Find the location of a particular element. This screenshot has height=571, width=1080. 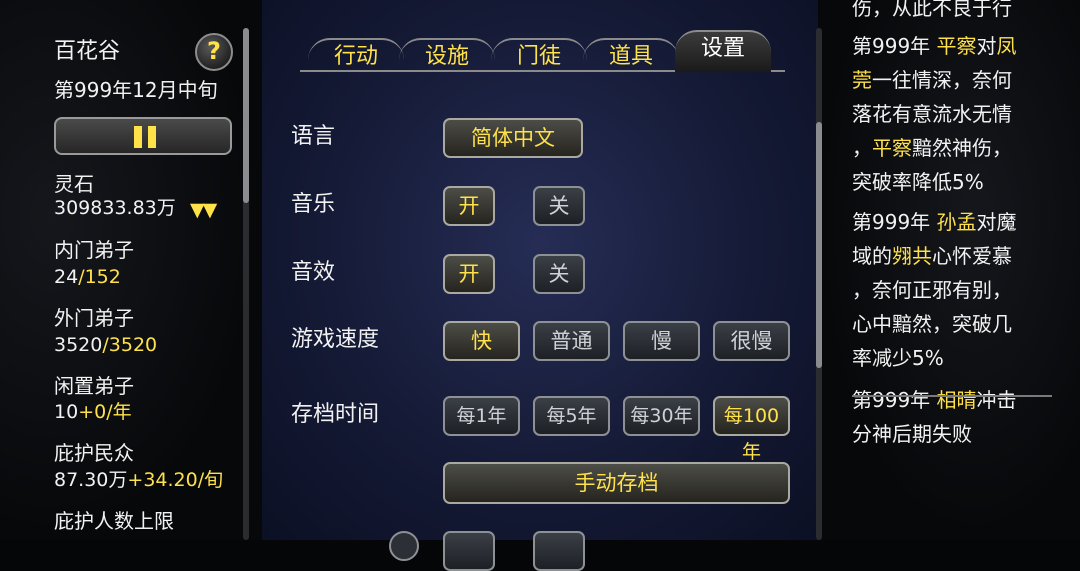

sfx-off-button: 关 is located at coordinates (559, 274).